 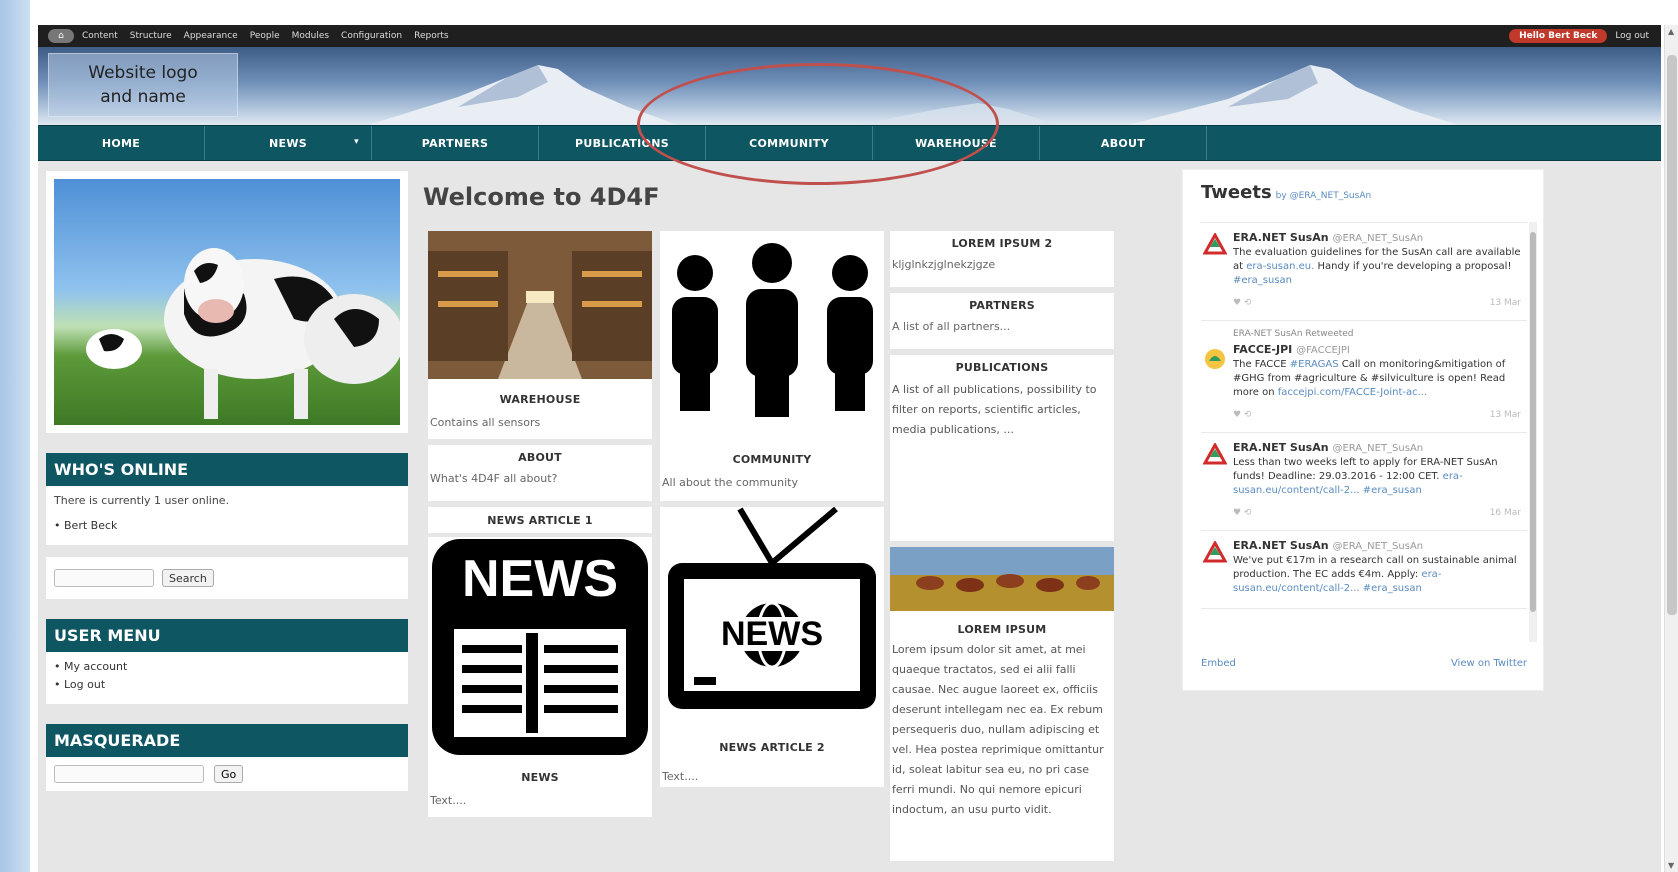 I want to click on person-head, so click(x=772, y=263).